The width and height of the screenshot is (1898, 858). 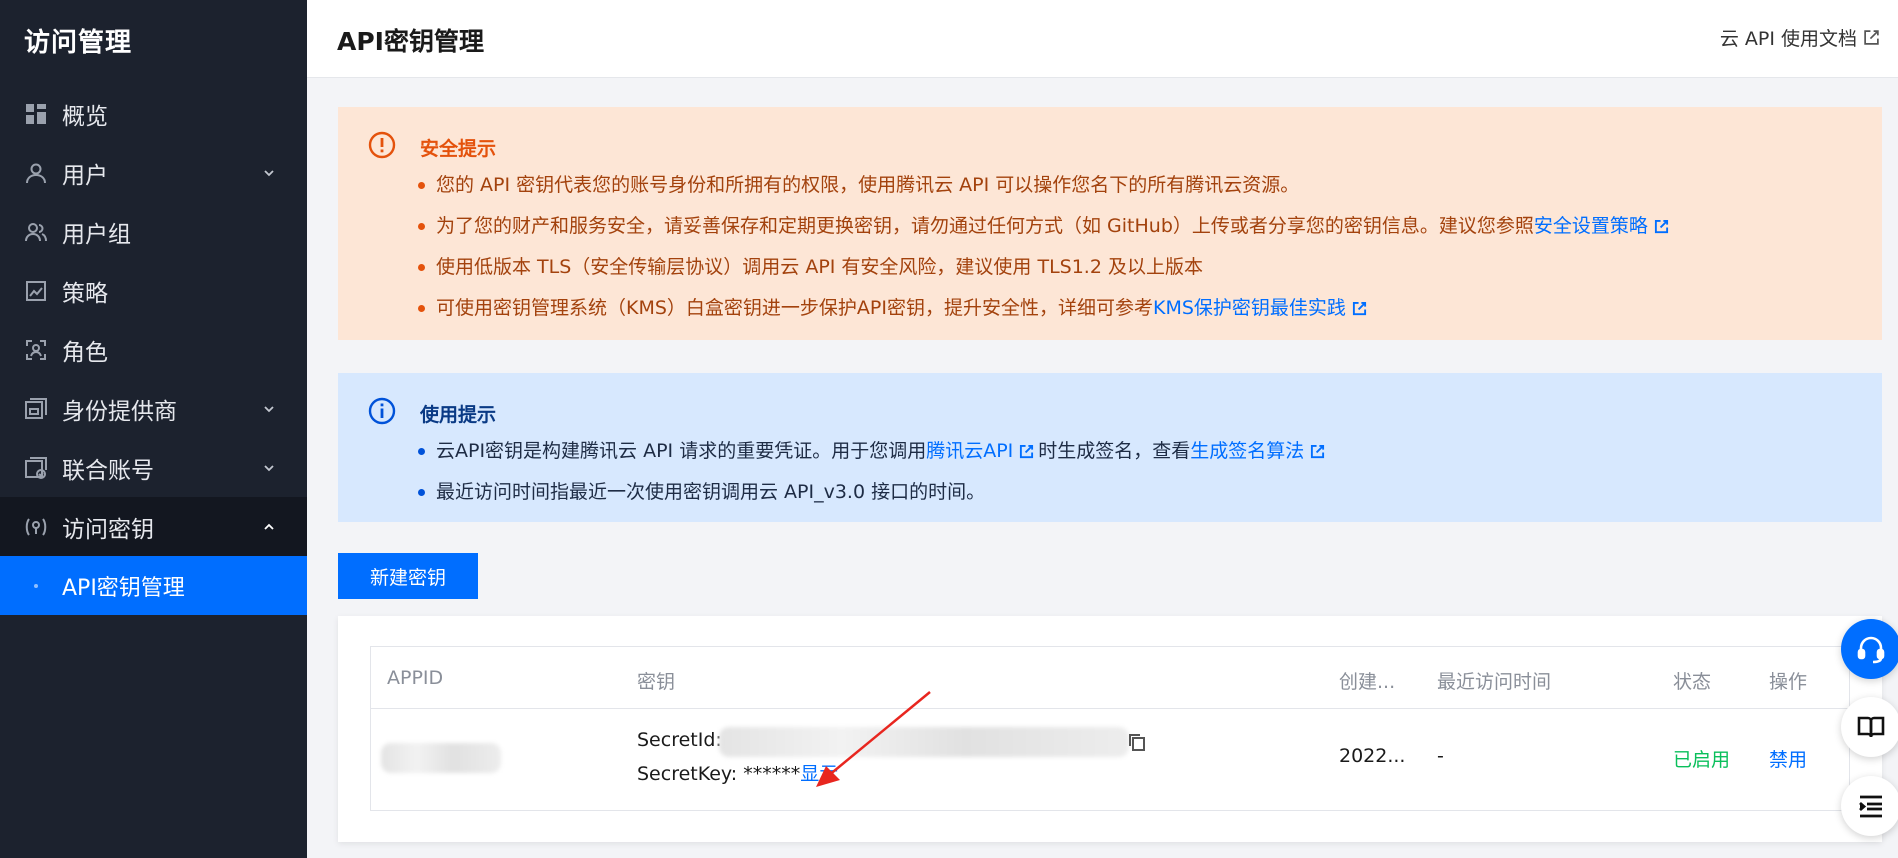 I want to click on documentation-button, so click(x=1869, y=727).